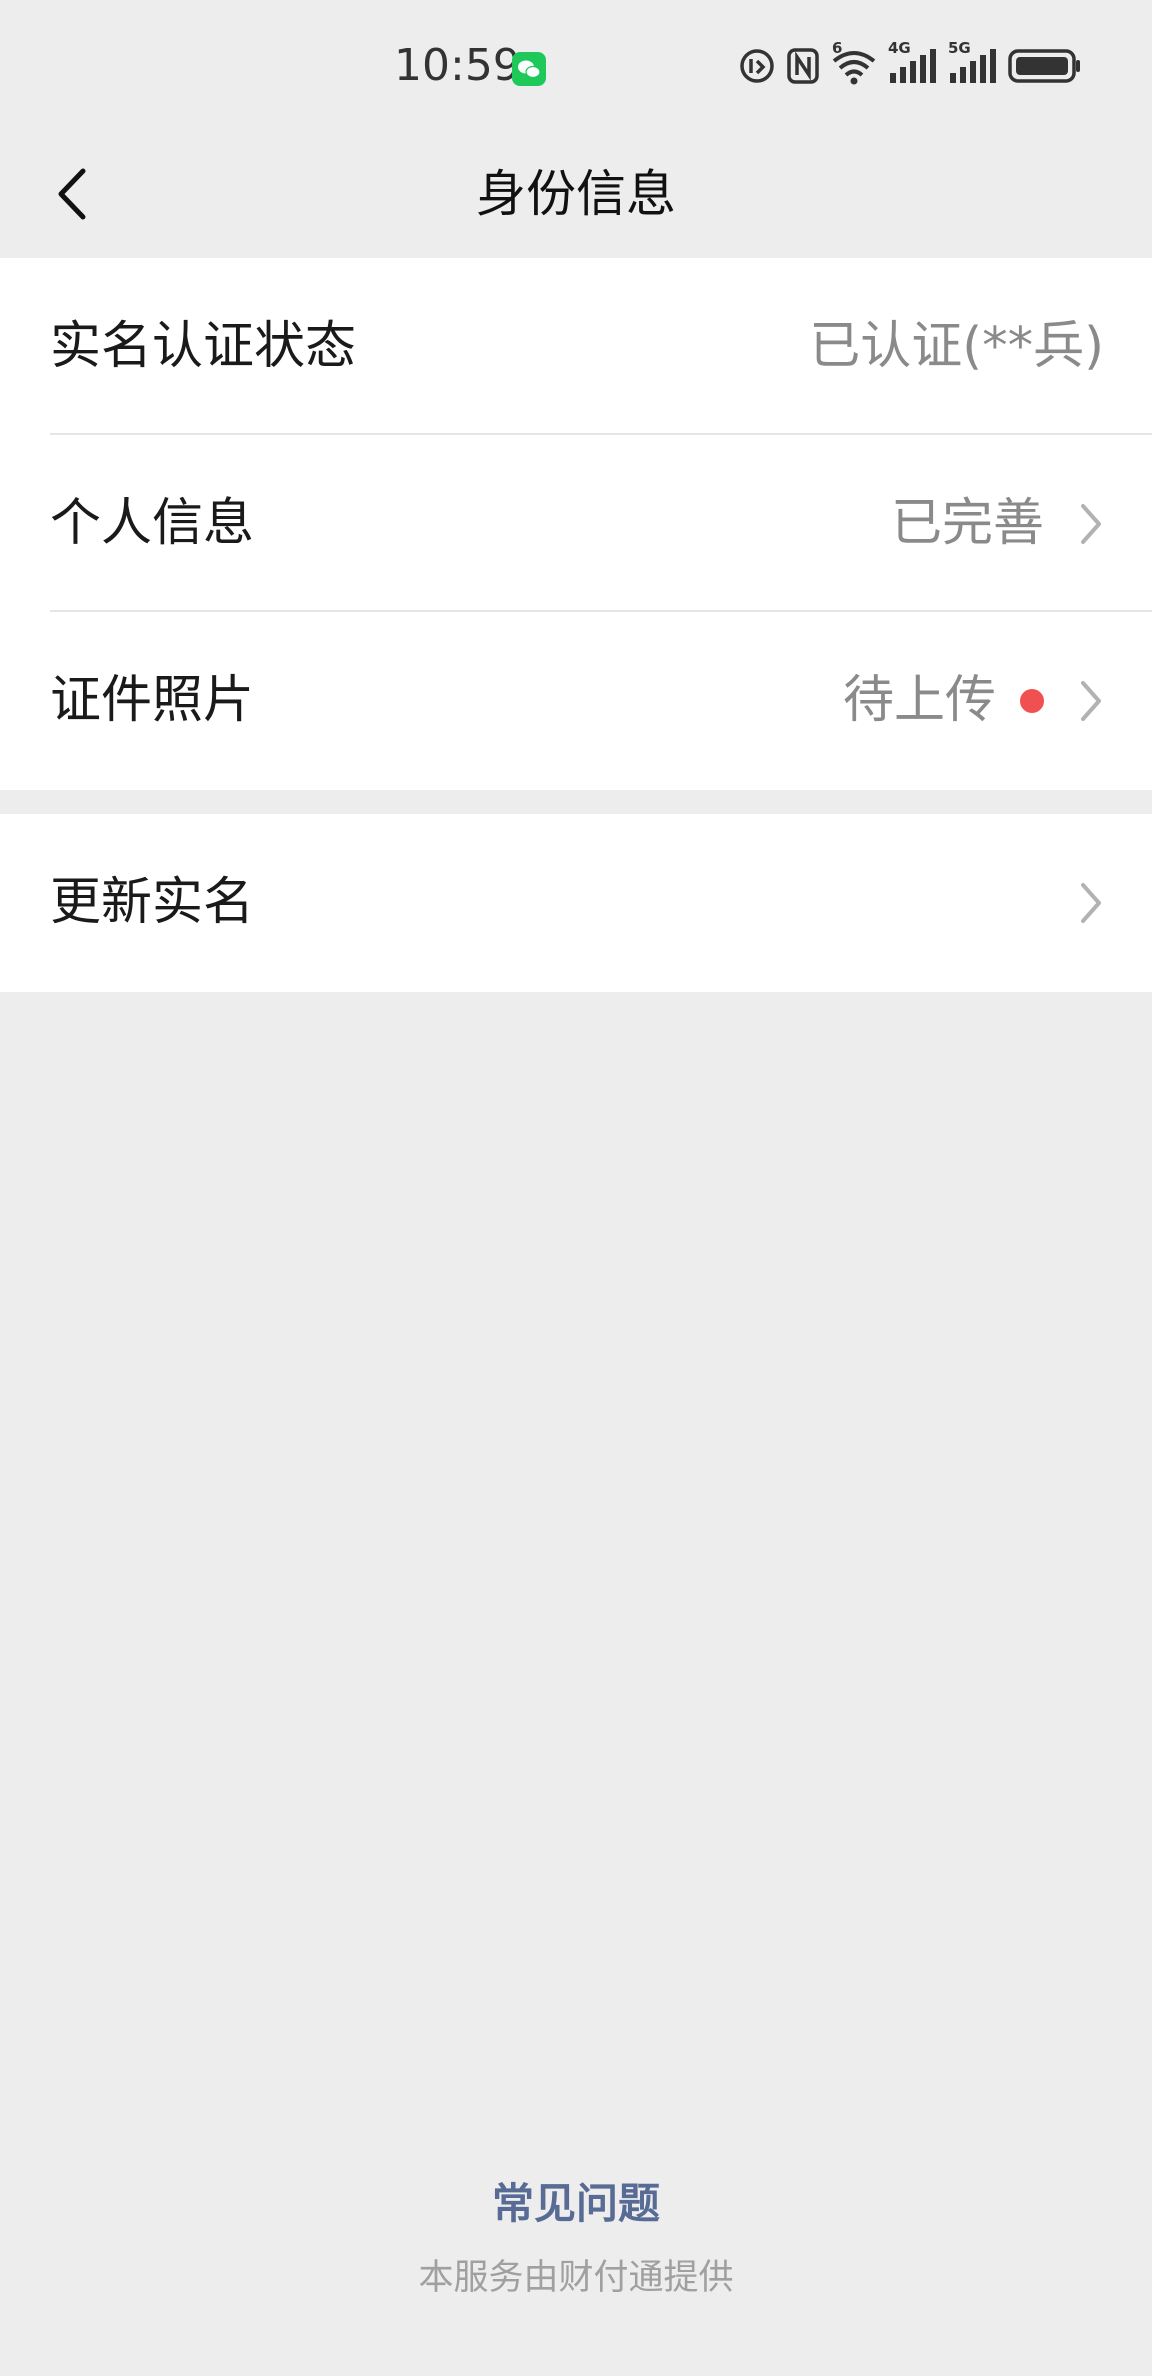 This screenshot has height=2376, width=1152. Describe the element at coordinates (576, 65) in the screenshot. I see `status-bar: 10:59 6 4G 5G` at that location.